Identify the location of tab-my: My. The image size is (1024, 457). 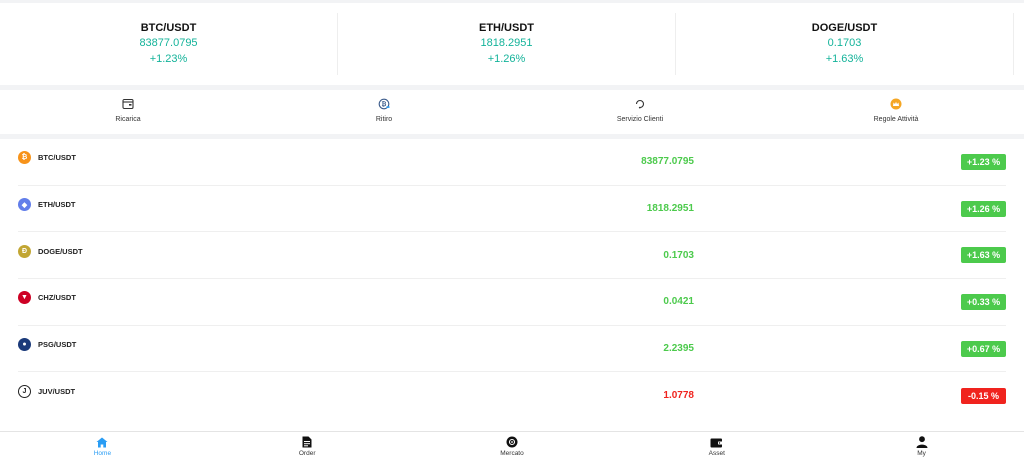
(921, 444).